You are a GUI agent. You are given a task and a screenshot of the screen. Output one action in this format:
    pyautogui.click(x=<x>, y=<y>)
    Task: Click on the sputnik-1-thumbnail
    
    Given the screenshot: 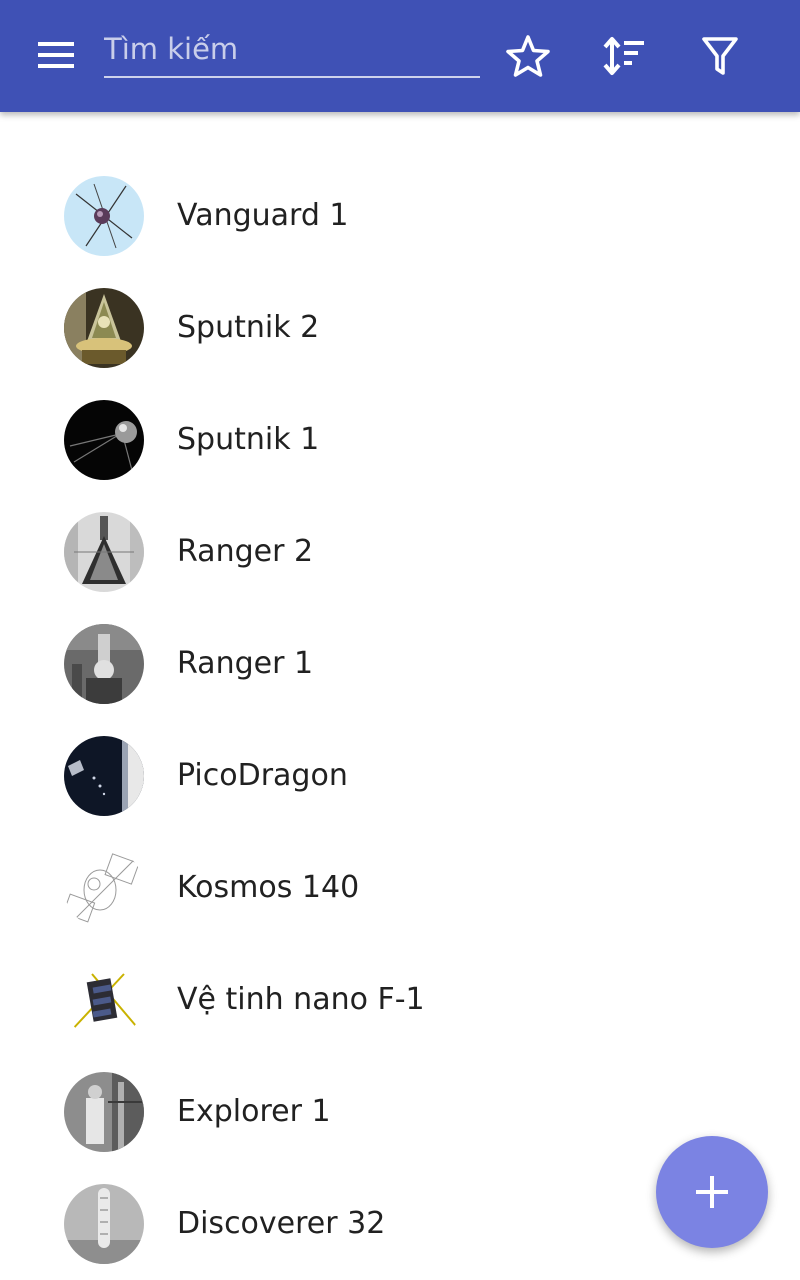 What is the action you would take?
    pyautogui.click(x=104, y=440)
    